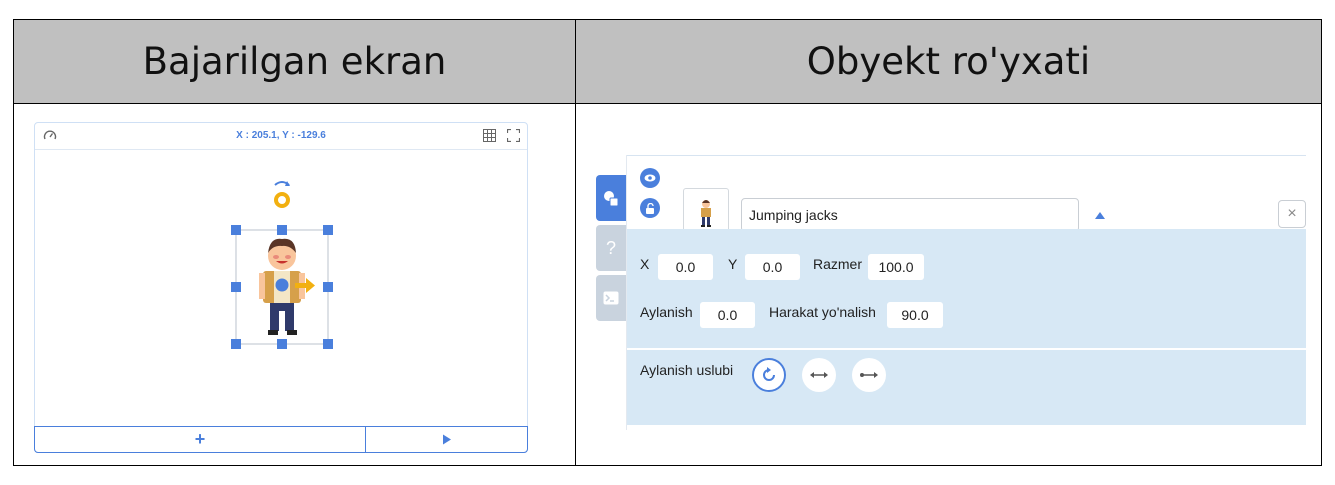 The image size is (1335, 485). Describe the element at coordinates (685, 267) in the screenshot. I see `x-input: 0.0` at that location.